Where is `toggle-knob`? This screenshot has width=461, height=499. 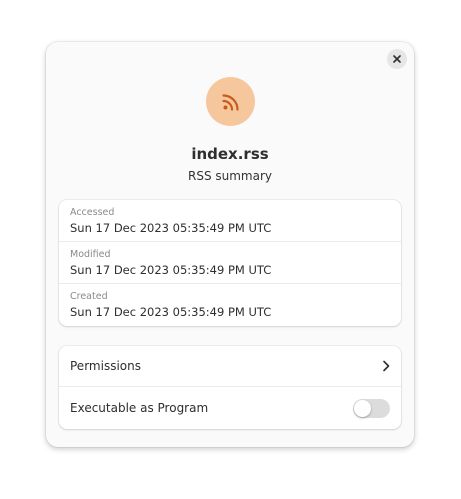 toggle-knob is located at coordinates (362, 408).